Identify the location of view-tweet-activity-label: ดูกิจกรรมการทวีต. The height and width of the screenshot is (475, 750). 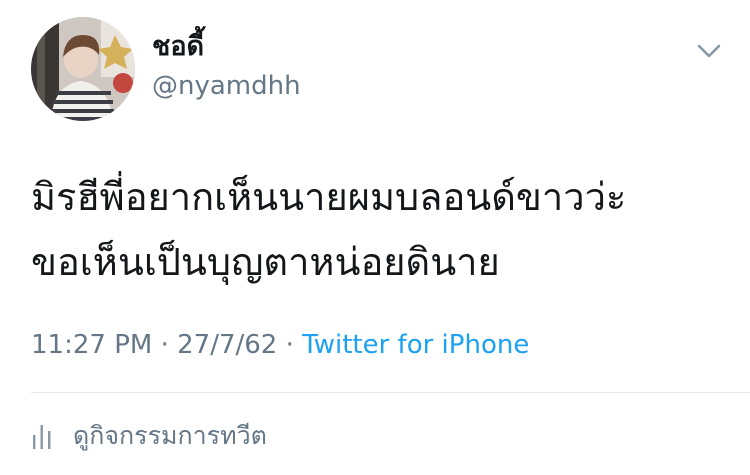
(170, 435).